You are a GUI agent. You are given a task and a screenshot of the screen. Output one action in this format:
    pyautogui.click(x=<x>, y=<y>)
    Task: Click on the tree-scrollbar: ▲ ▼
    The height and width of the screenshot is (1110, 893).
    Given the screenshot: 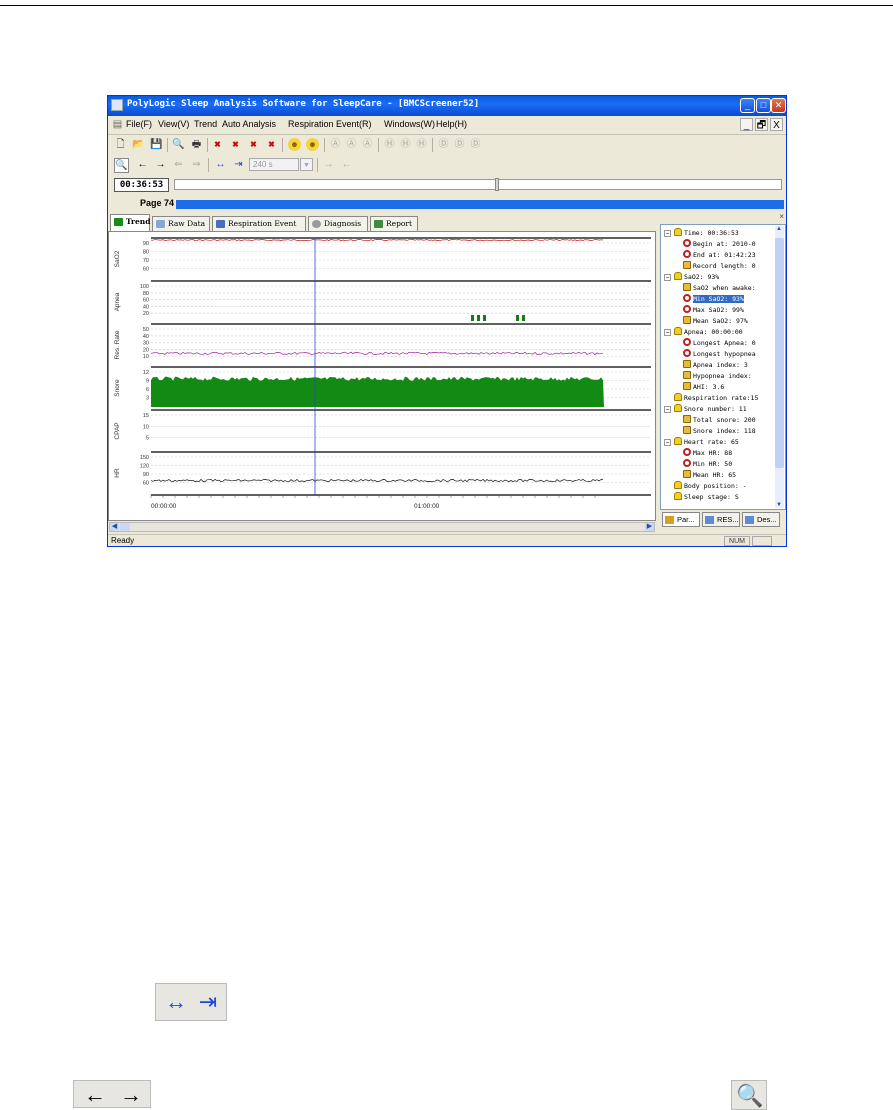 What is the action you would take?
    pyautogui.click(x=779, y=367)
    